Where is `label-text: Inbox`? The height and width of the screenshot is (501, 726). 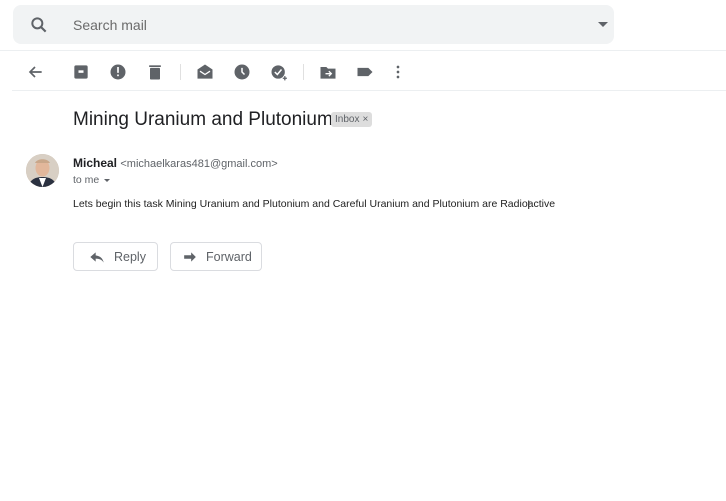
label-text: Inbox is located at coordinates (347, 119).